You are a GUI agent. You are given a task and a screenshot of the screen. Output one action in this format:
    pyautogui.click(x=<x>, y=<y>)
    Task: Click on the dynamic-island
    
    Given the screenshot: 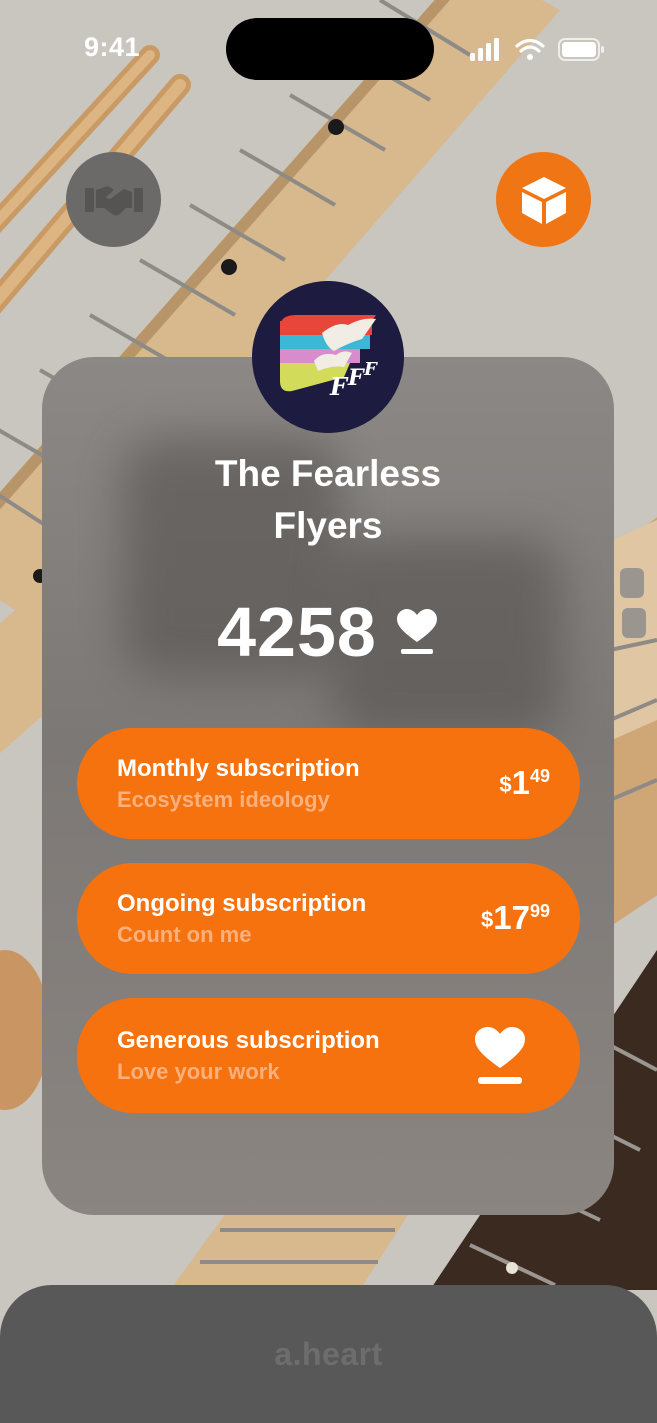 What is the action you would take?
    pyautogui.click(x=330, y=49)
    